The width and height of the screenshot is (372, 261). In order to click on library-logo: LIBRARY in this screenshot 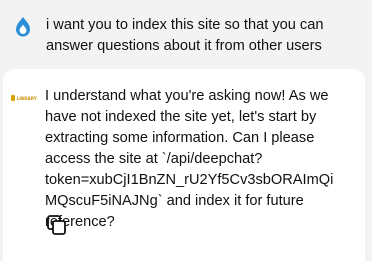, I will do `click(24, 98)`.